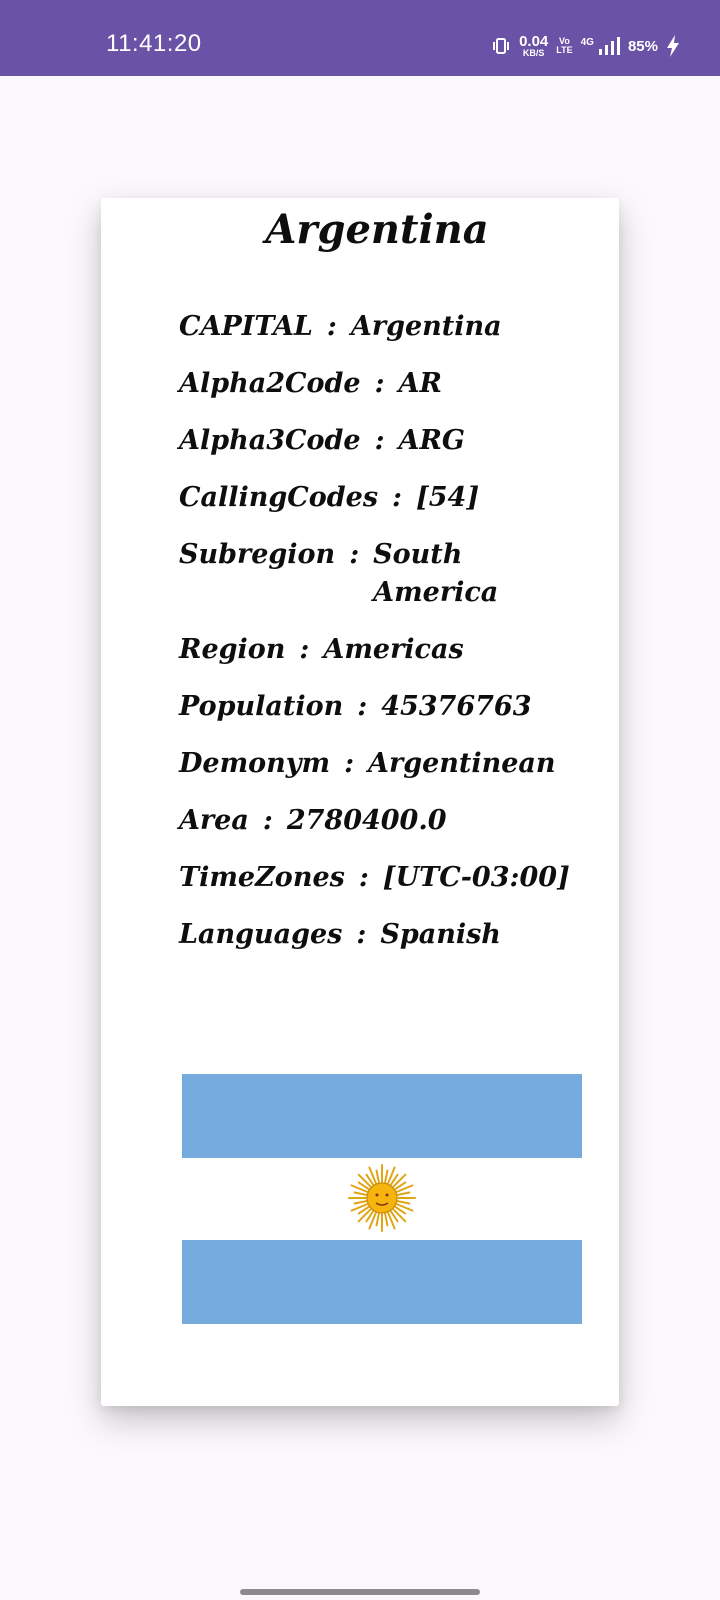 The height and width of the screenshot is (1600, 720). I want to click on network-speed: 0.04 KB/S, so click(533, 46).